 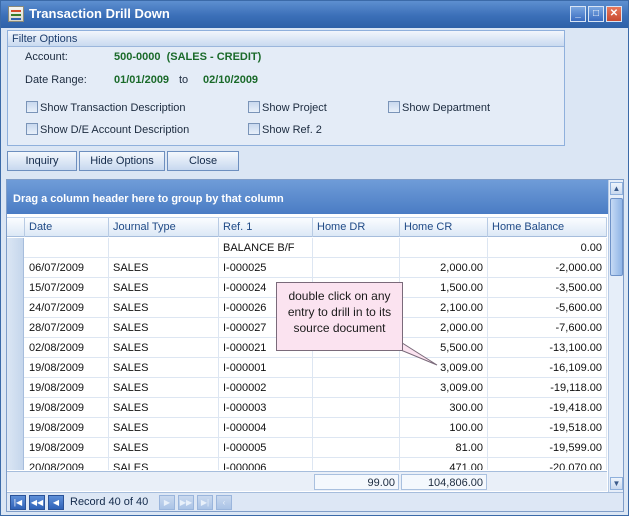 I want to click on show-ref-2-checkbox: Show Ref. 2, so click(x=285, y=130).